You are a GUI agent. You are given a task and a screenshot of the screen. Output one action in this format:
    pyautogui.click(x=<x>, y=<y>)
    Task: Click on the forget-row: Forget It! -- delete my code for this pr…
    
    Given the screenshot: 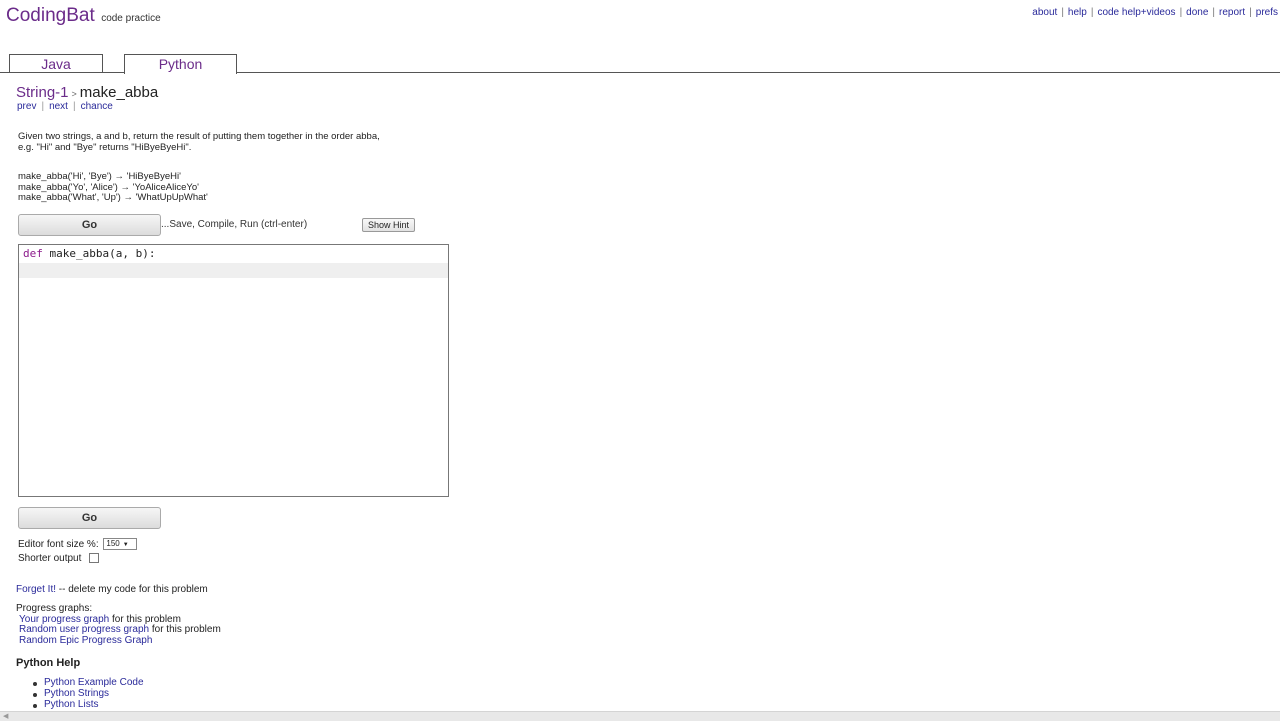 What is the action you would take?
    pyautogui.click(x=112, y=589)
    